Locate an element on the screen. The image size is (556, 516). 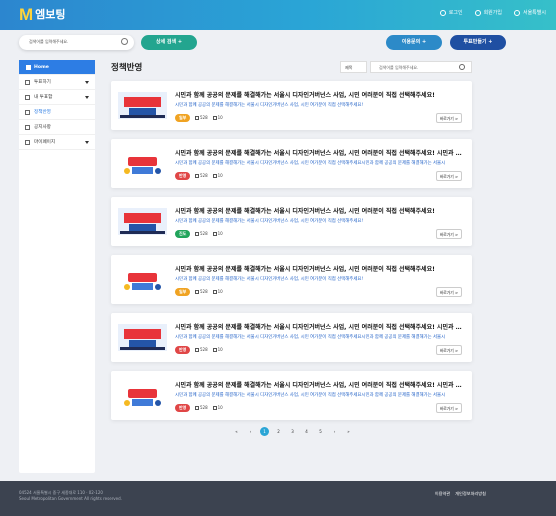
login-link: 로그인 is located at coordinates (451, 12).